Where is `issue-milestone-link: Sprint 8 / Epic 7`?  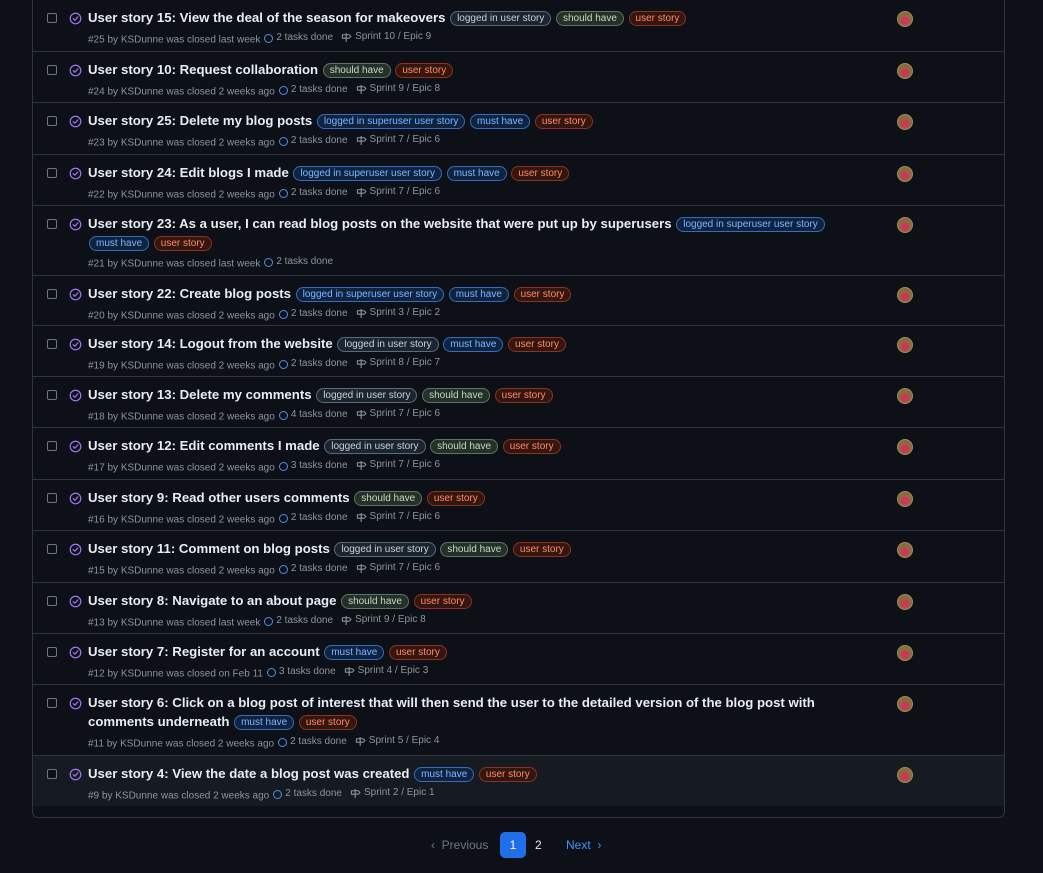
issue-milestone-link: Sprint 8 / Epic 7 is located at coordinates (398, 363).